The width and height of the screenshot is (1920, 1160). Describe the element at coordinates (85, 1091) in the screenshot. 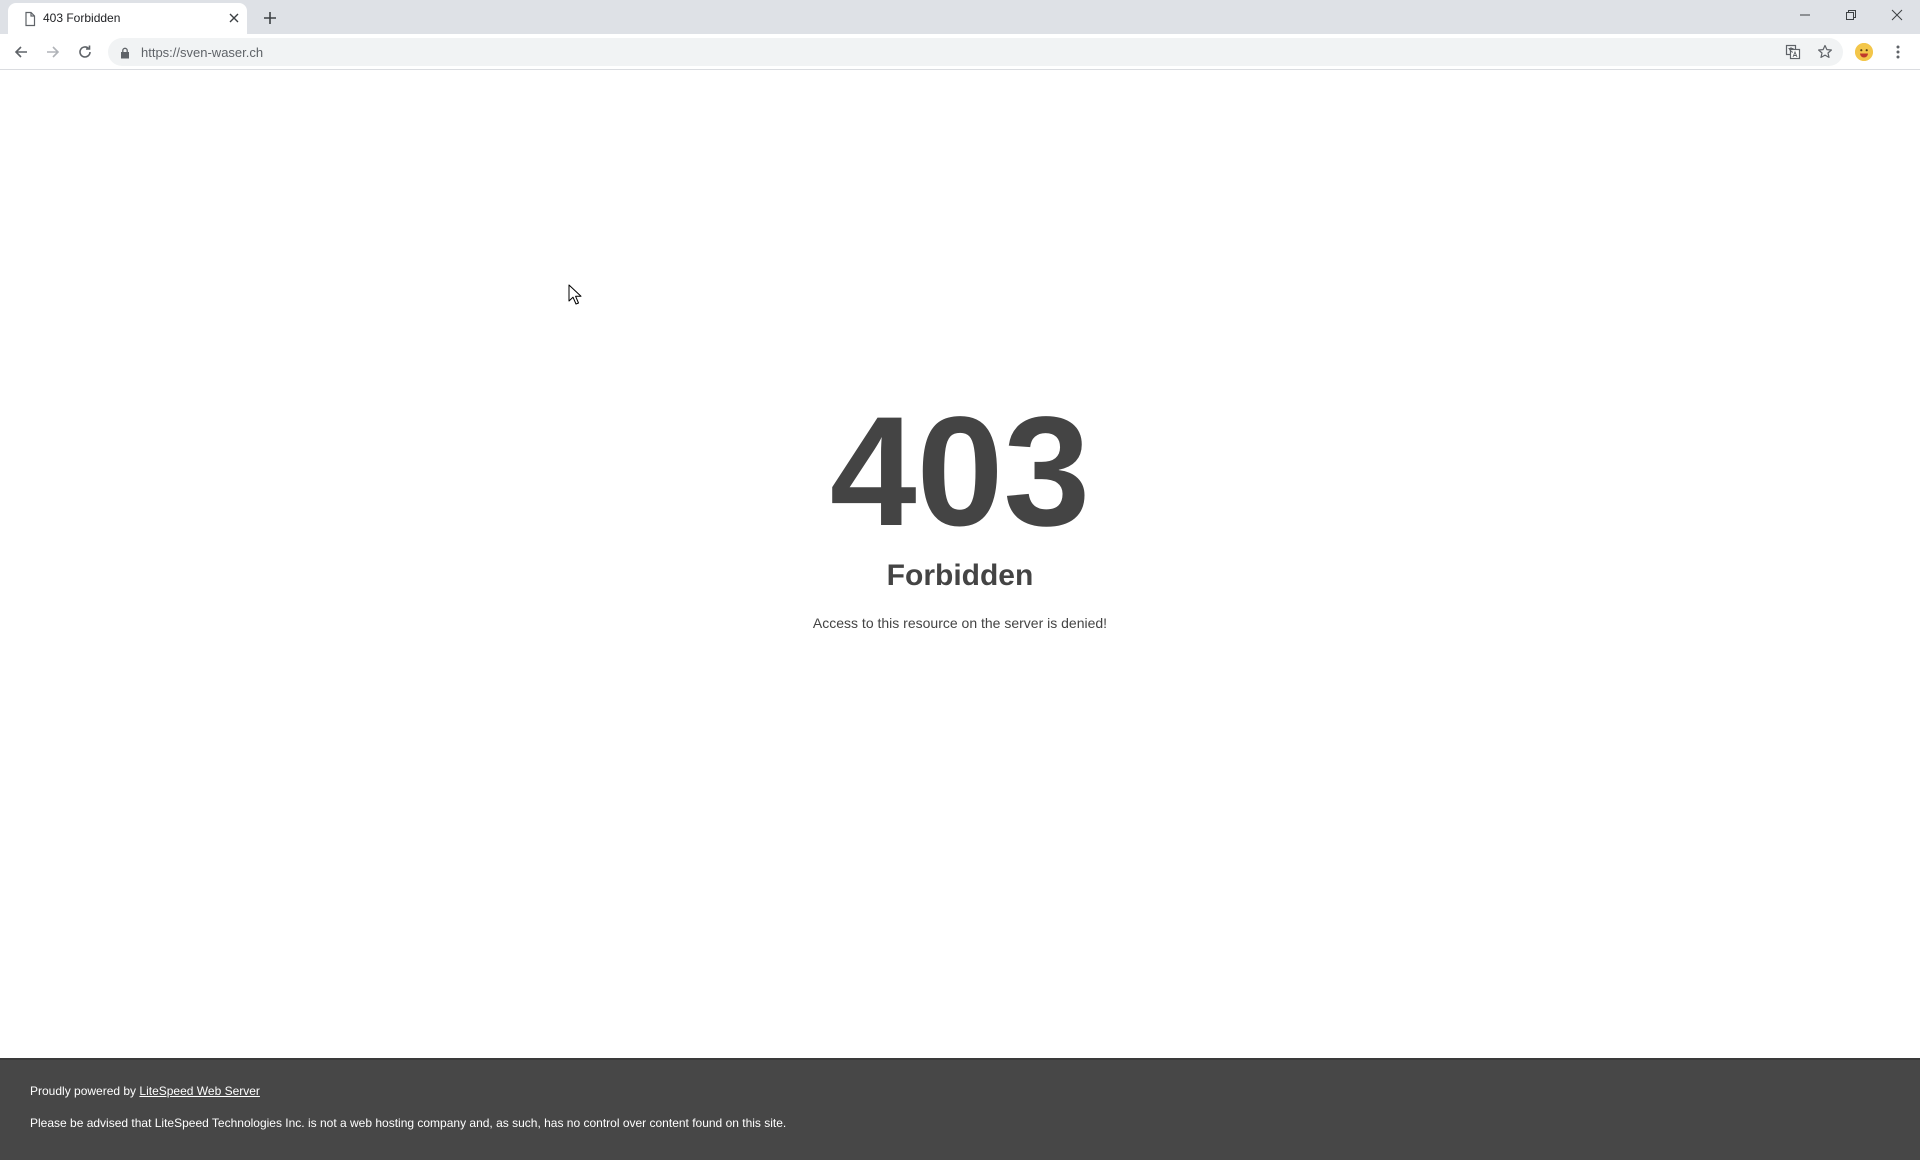

I see `powered-by-prefix: Proudly powered by` at that location.